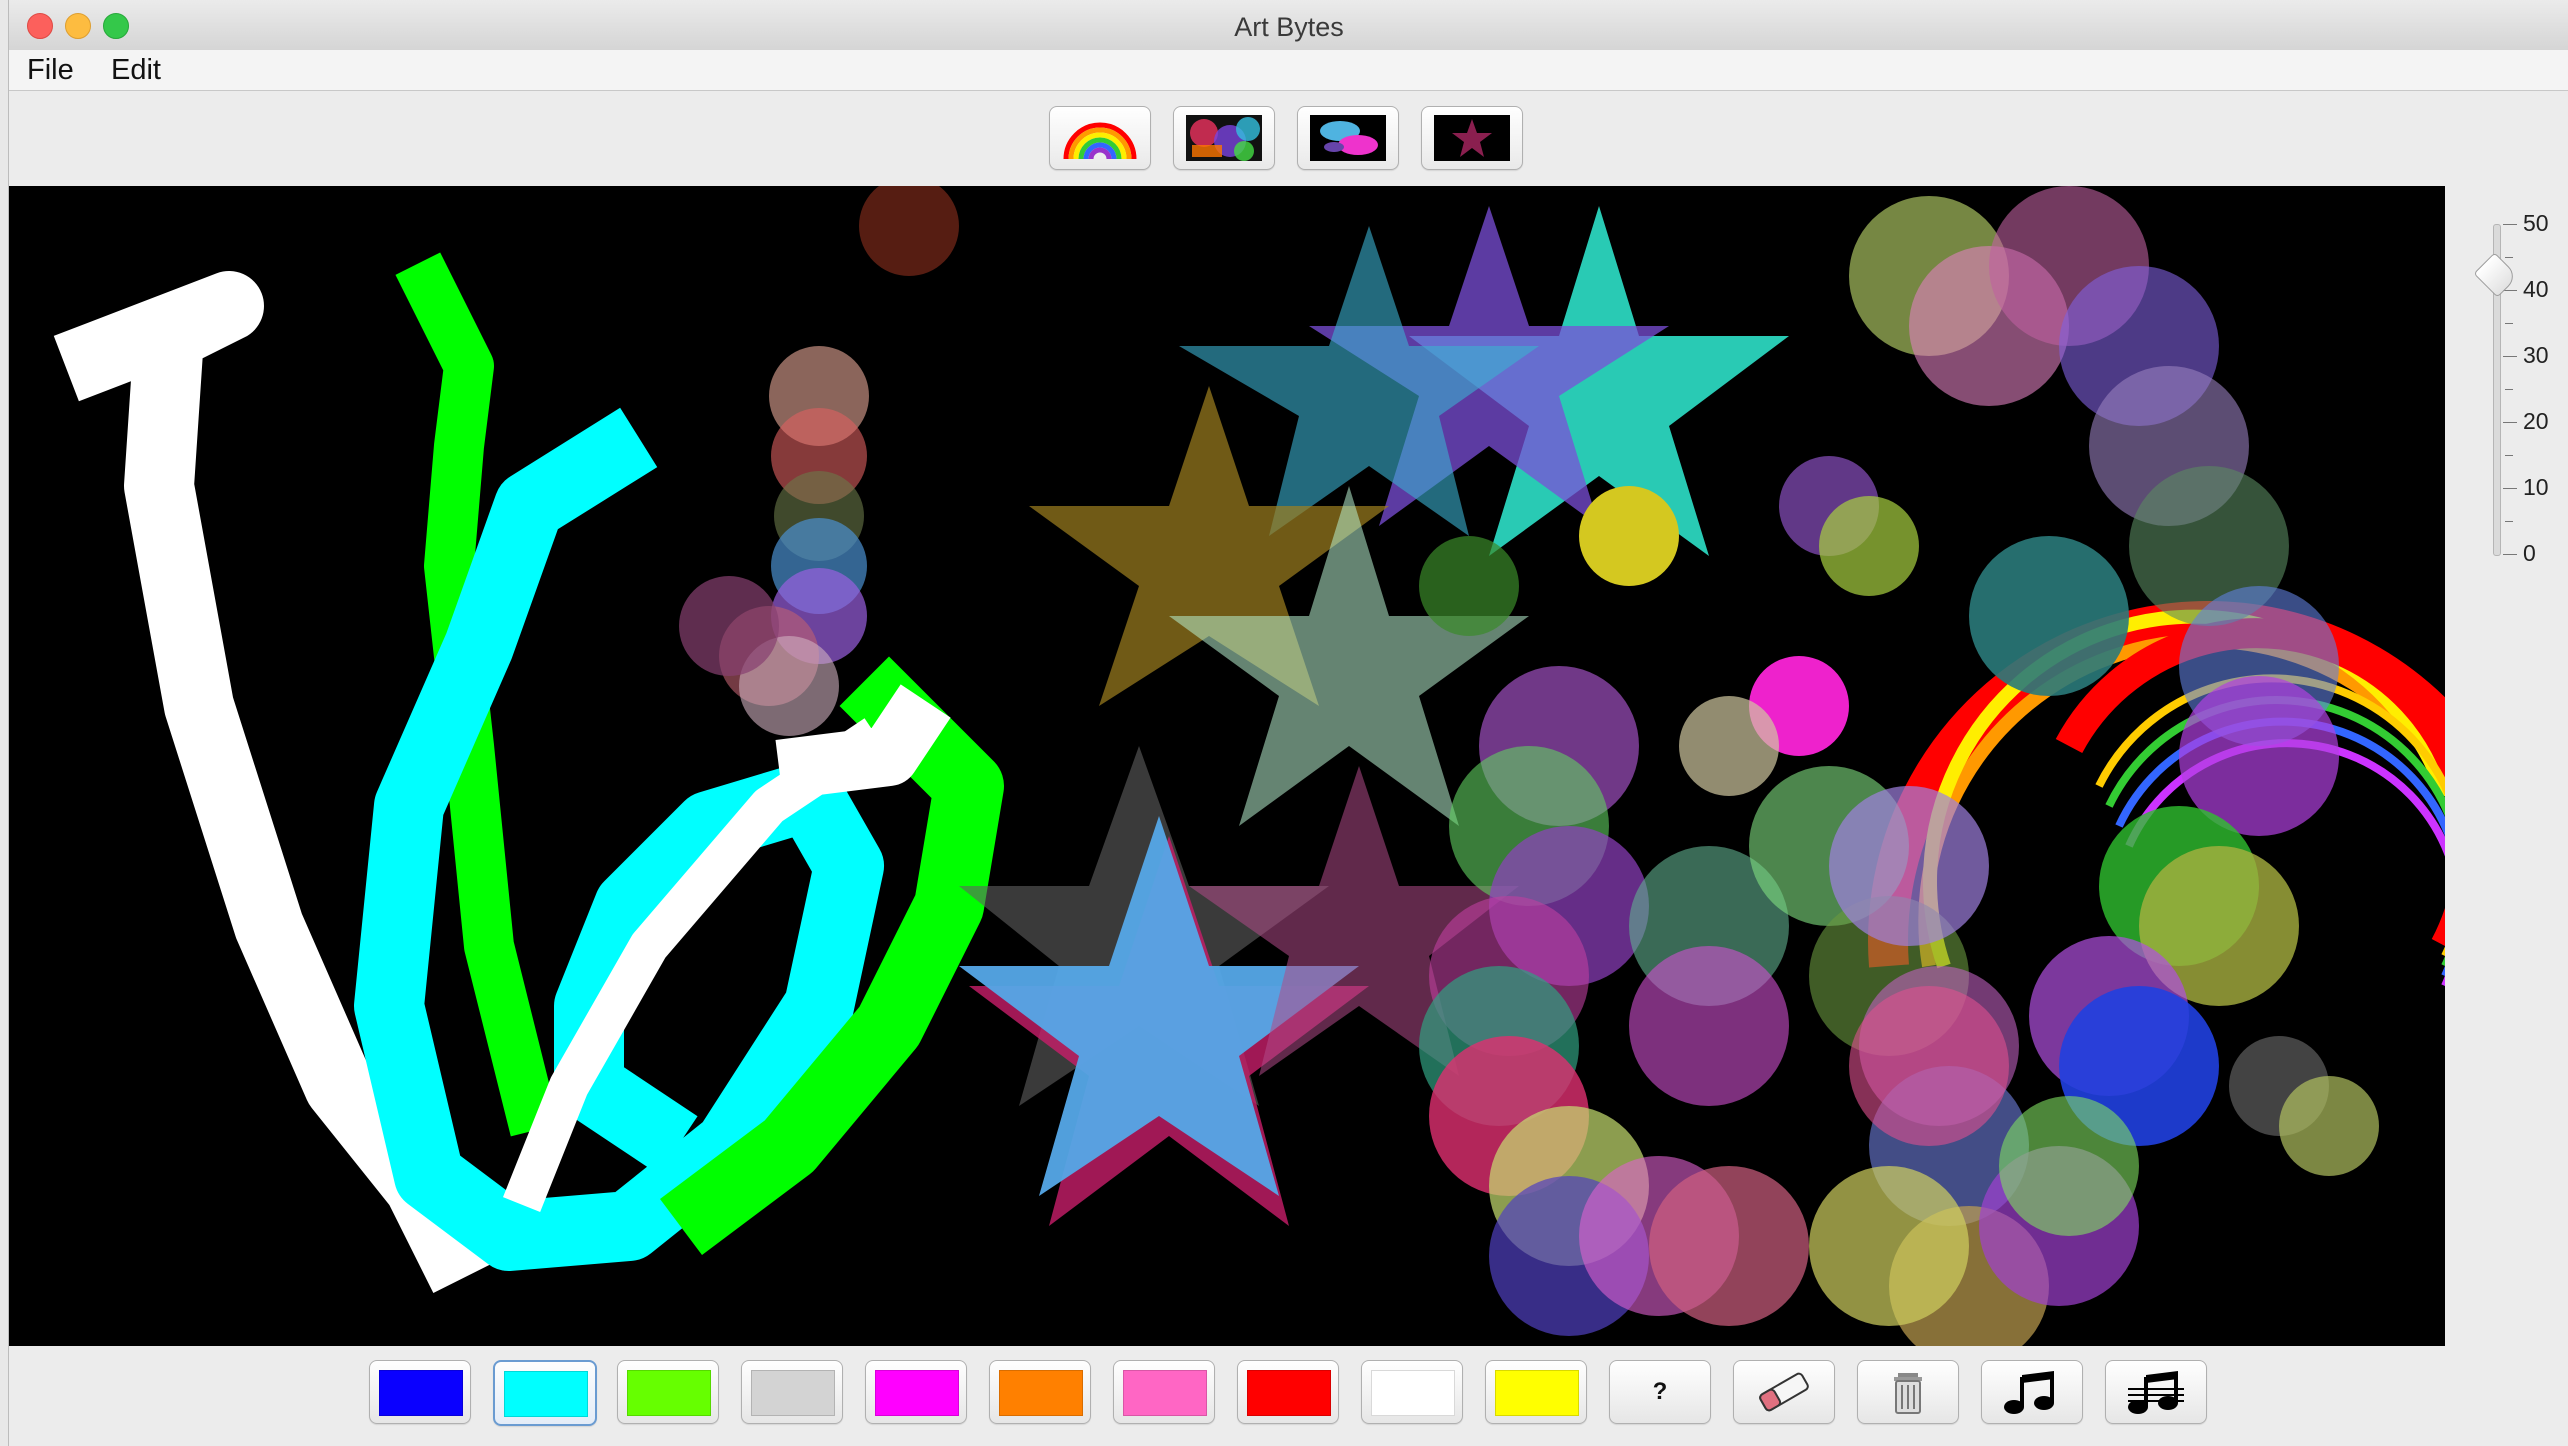  I want to click on eraser-icon, so click(1784, 1392).